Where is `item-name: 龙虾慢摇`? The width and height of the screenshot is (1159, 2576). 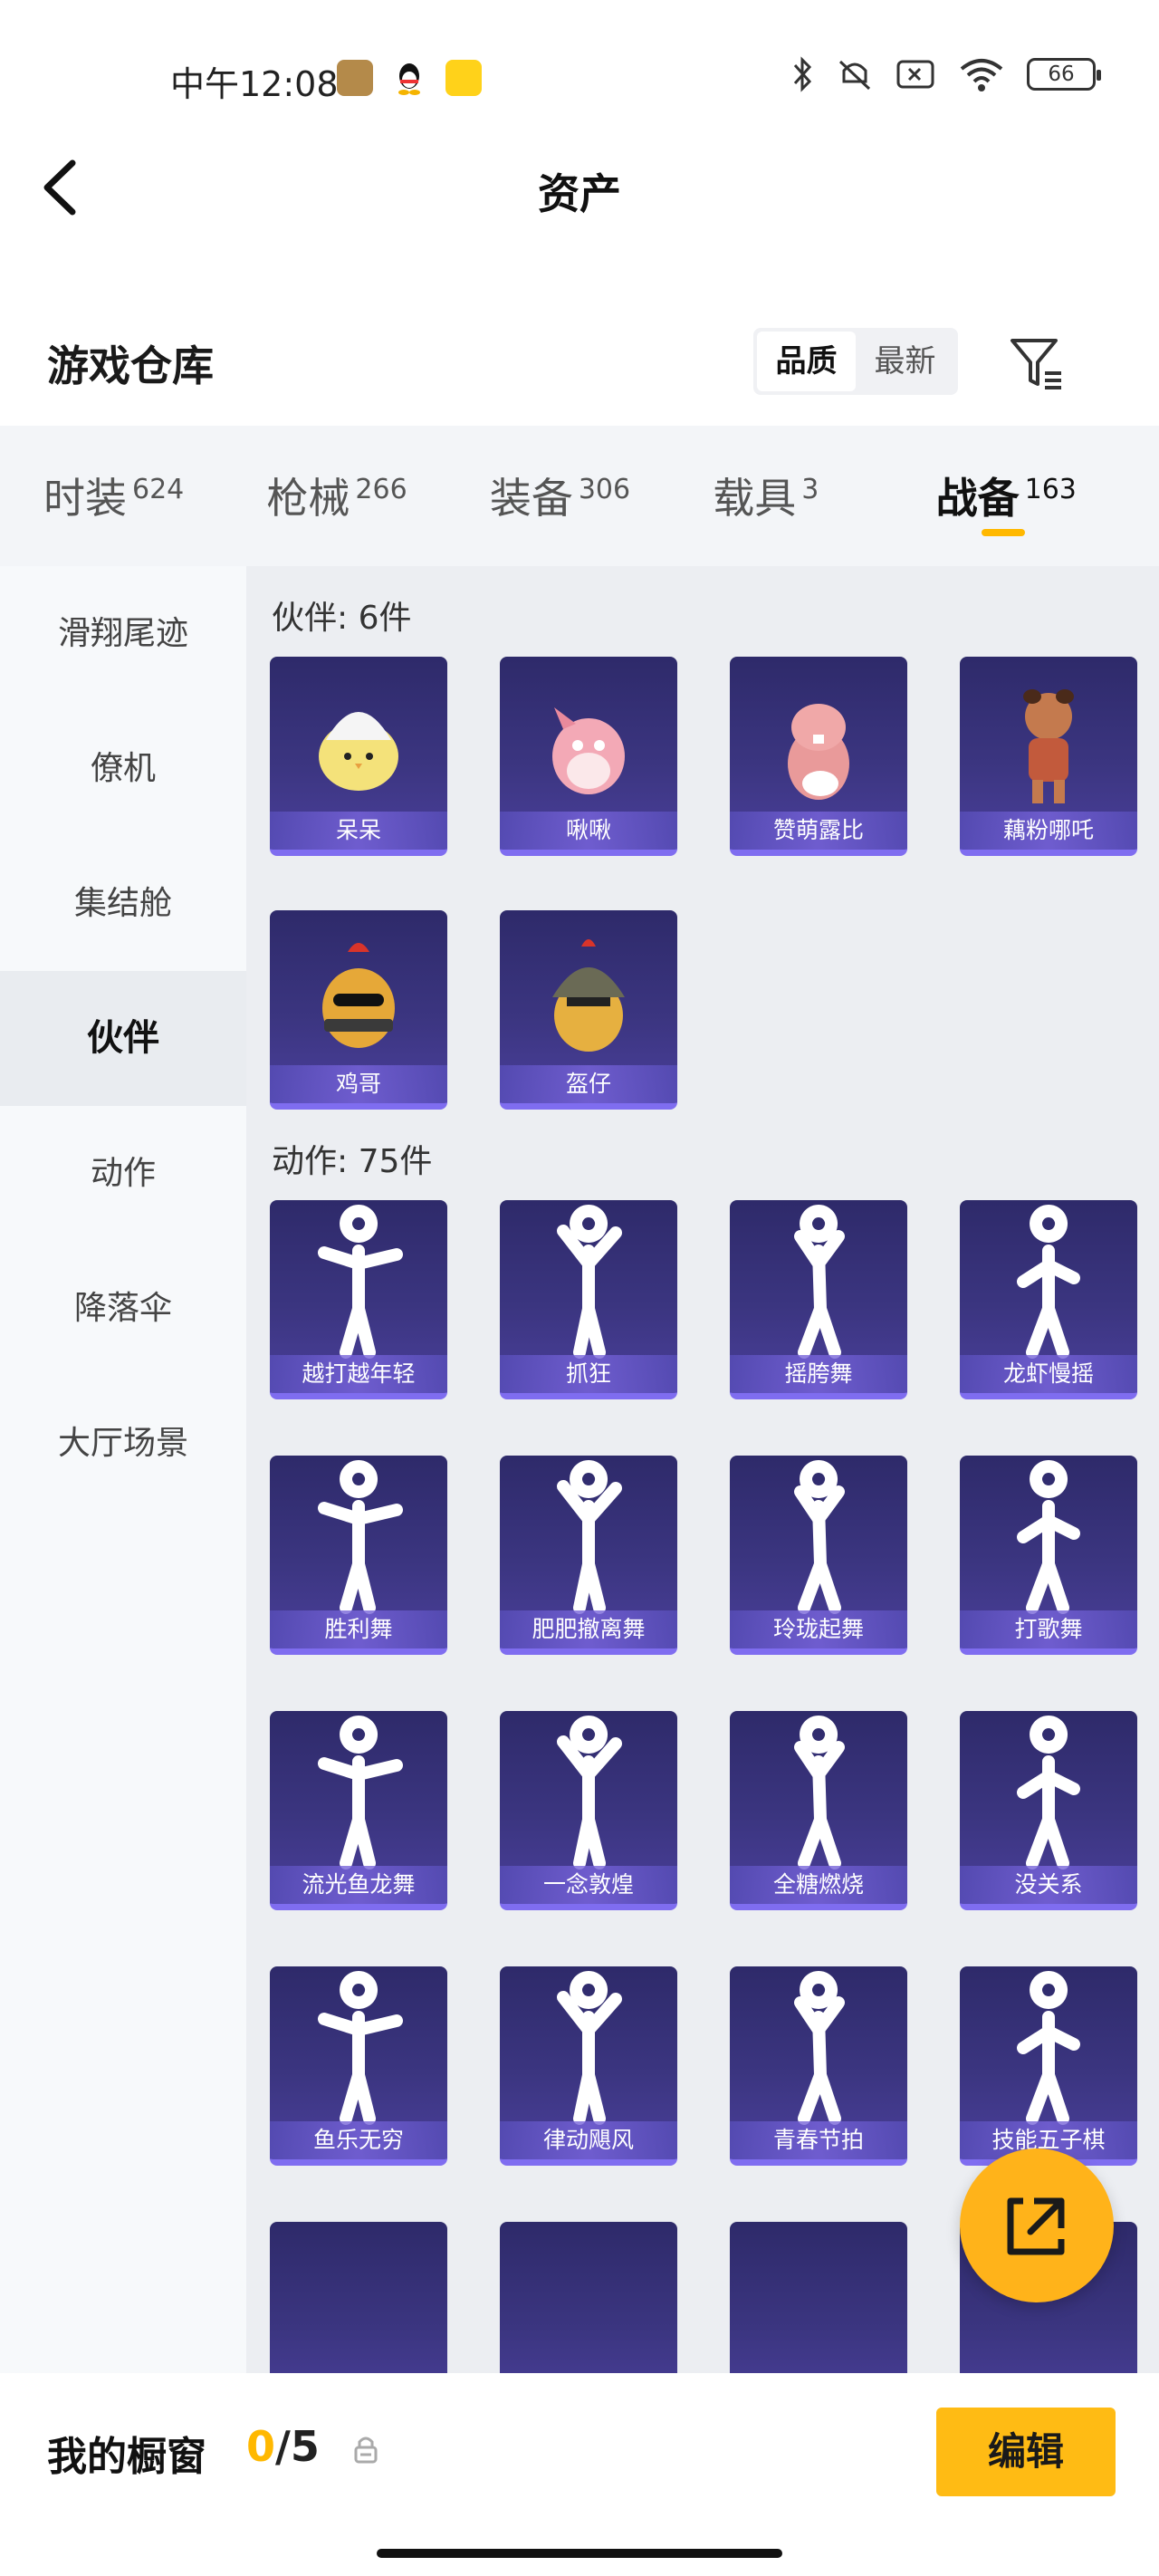
item-name: 龙虾慢摇 is located at coordinates (1049, 1374).